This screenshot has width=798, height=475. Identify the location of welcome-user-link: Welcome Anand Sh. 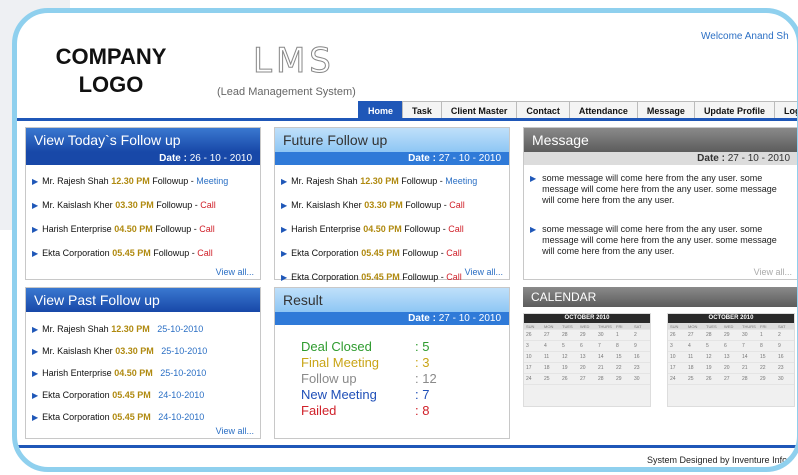
(745, 36).